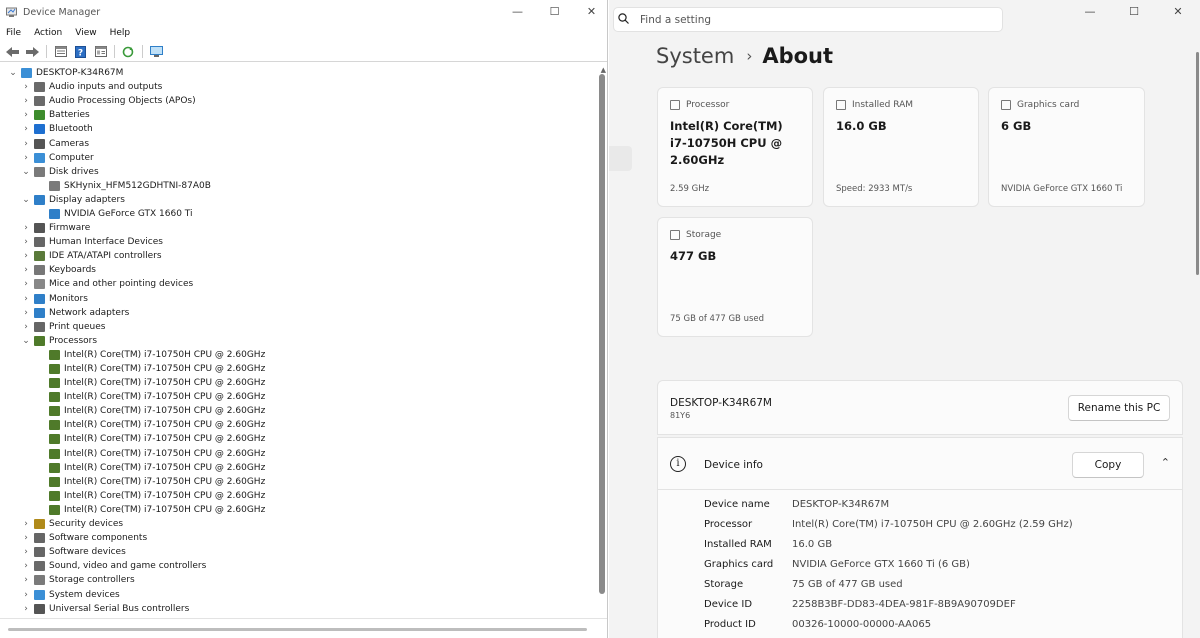 Image resolution: width=1200 pixels, height=638 pixels. Describe the element at coordinates (296, 256) in the screenshot. I see `tree-category: › IDE ATA/ATAPI controllers` at that location.